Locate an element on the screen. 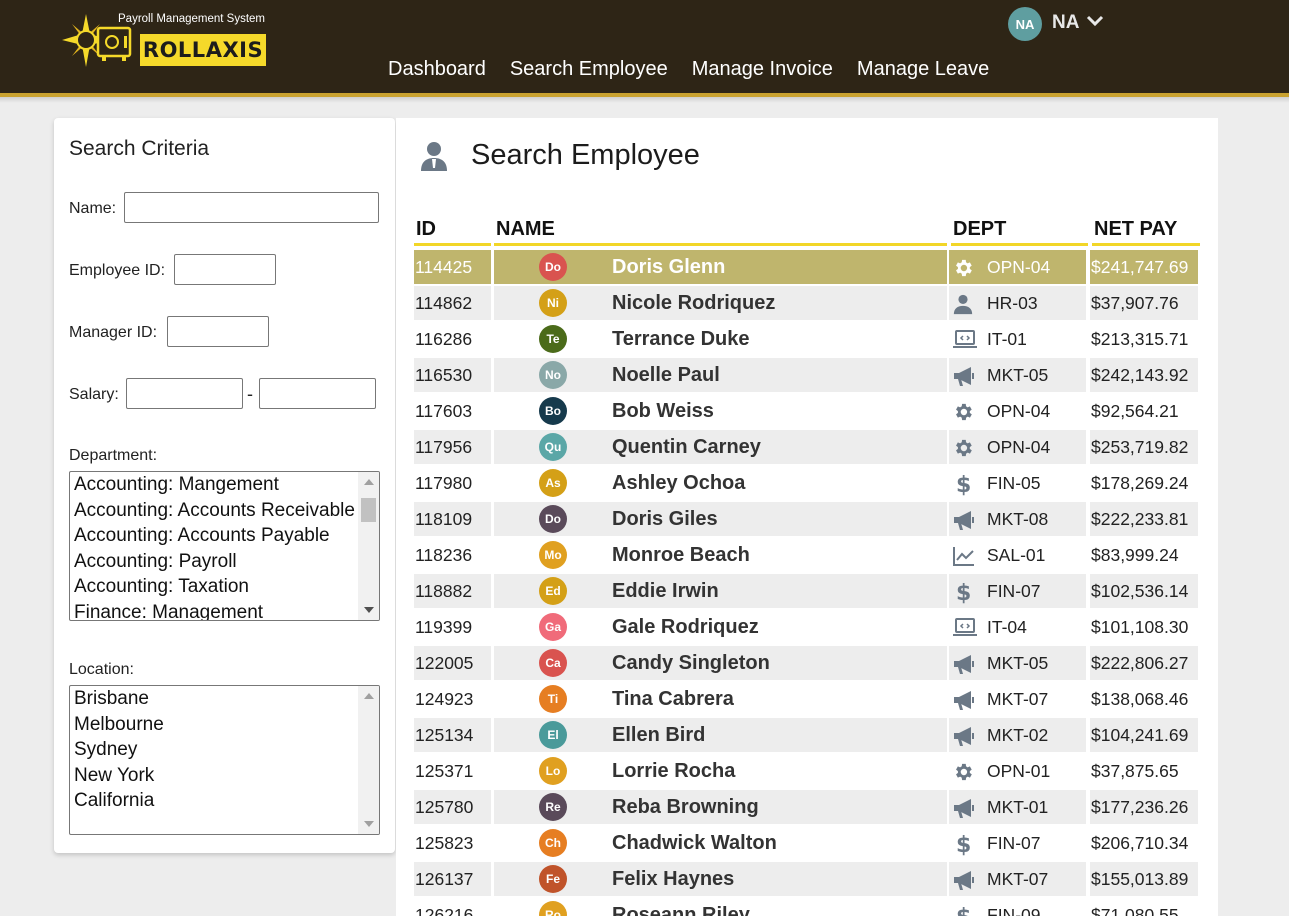 This screenshot has height=916, width=1289. employee-name: Doris Giles is located at coordinates (665, 519).